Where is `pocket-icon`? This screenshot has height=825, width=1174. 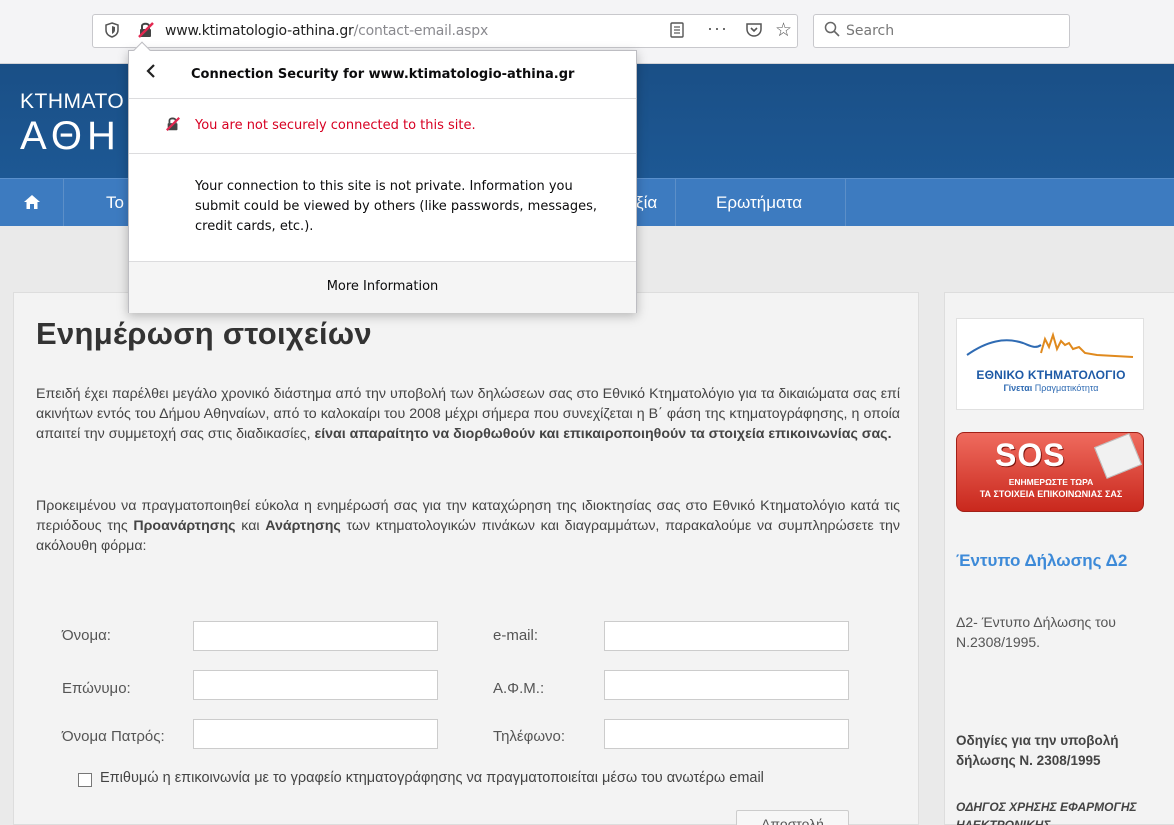
pocket-icon is located at coordinates (754, 32).